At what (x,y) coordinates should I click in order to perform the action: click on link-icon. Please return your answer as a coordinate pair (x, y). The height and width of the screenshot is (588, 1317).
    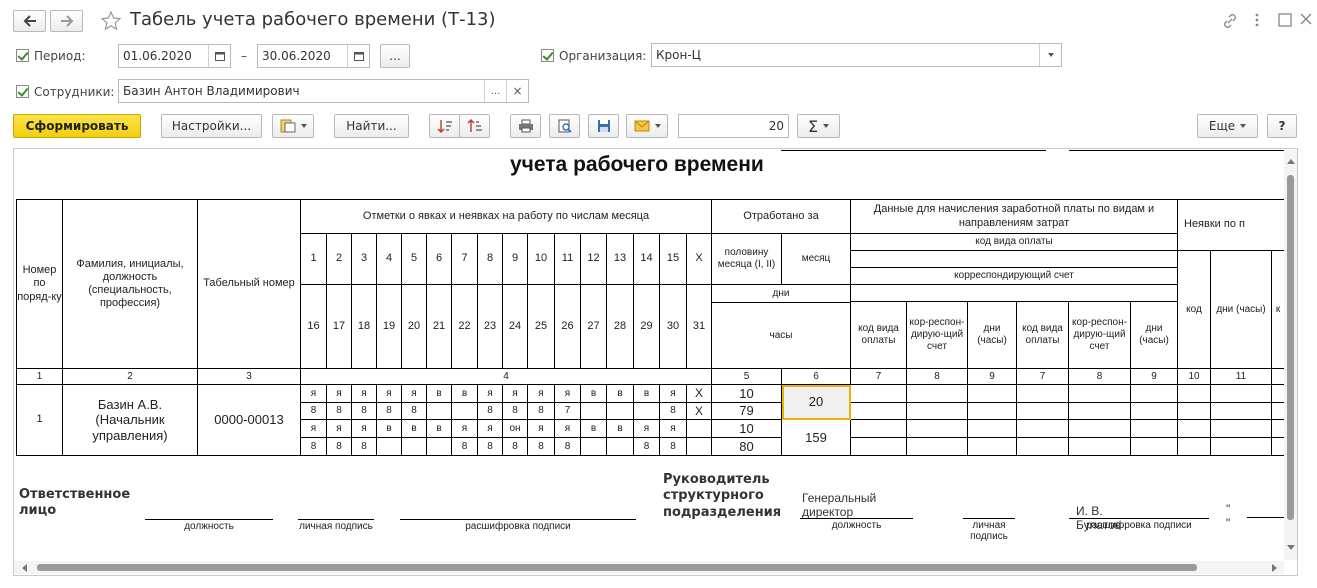
    Looking at the image, I should click on (1230, 21).